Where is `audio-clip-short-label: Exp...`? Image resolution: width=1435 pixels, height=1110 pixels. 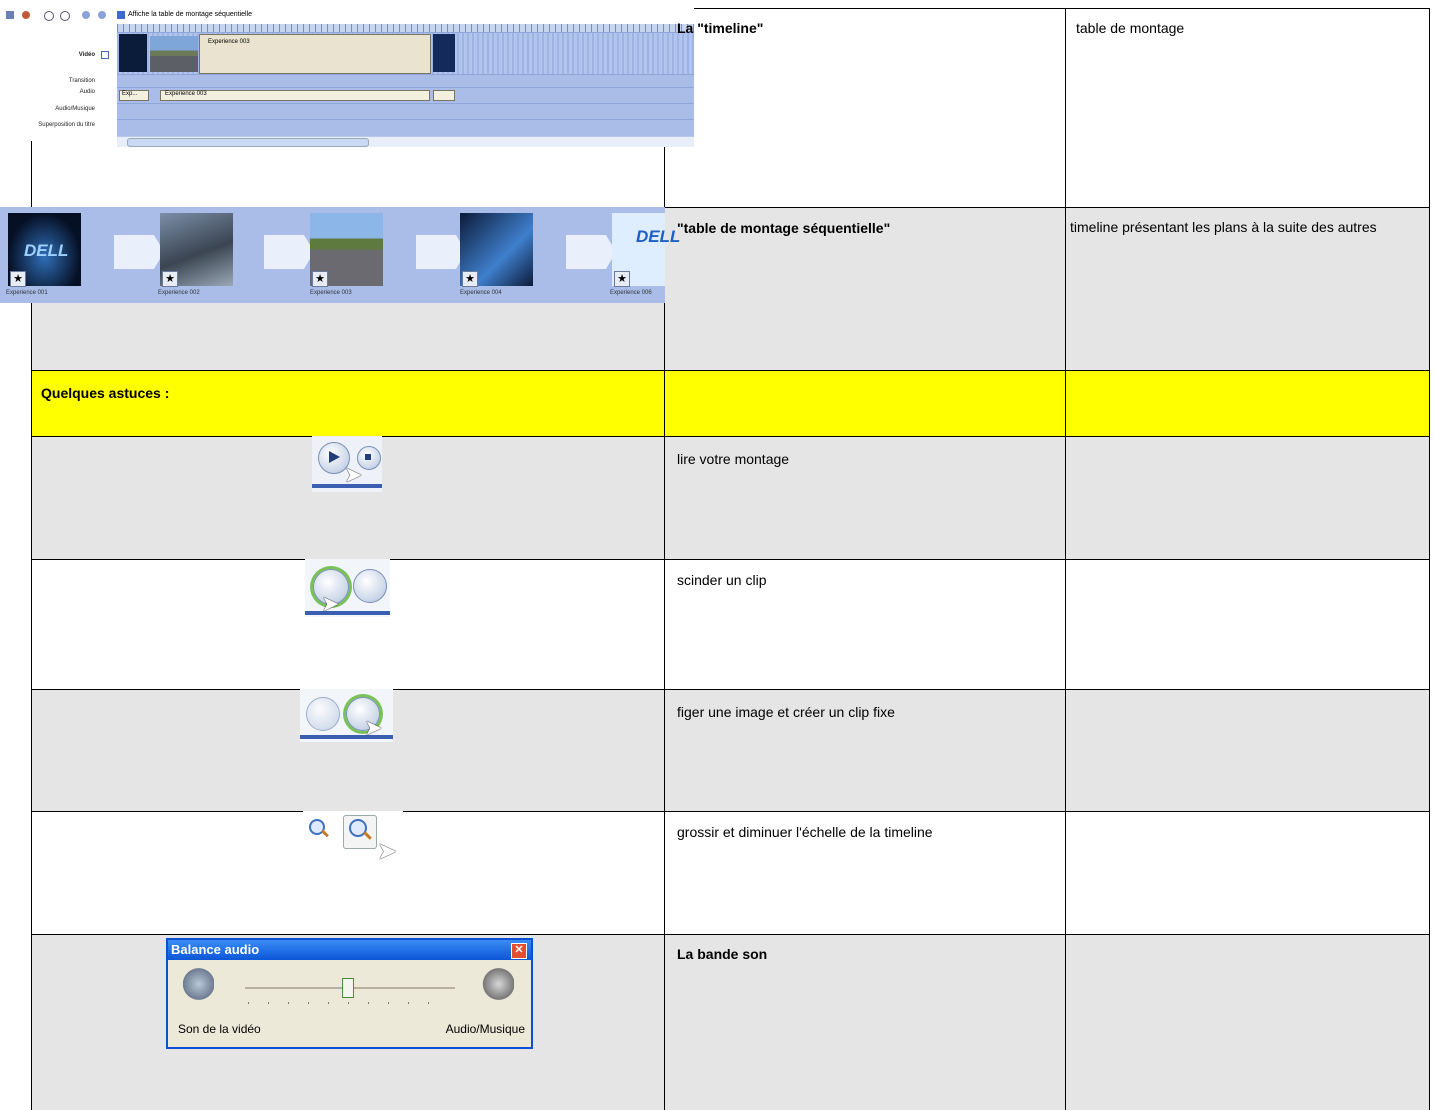
audio-clip-short-label: Exp... is located at coordinates (130, 94).